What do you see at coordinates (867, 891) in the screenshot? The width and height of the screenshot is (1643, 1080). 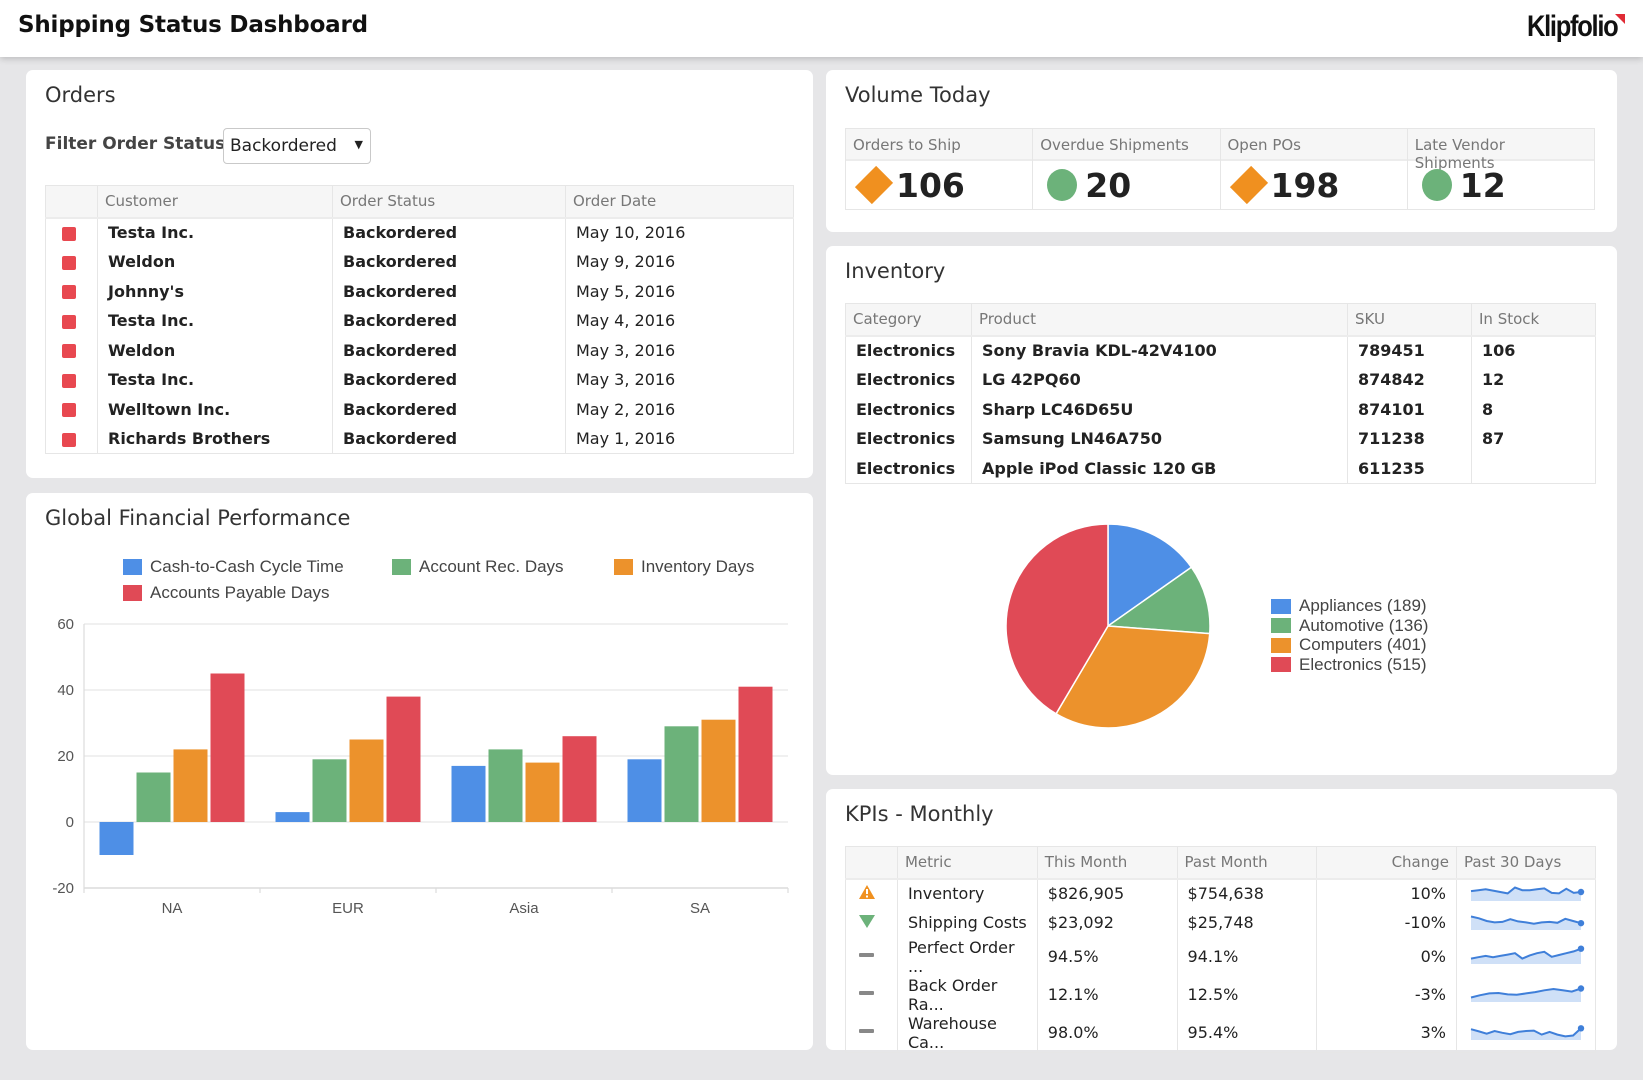 I see `warning-triangle-icon` at bounding box center [867, 891].